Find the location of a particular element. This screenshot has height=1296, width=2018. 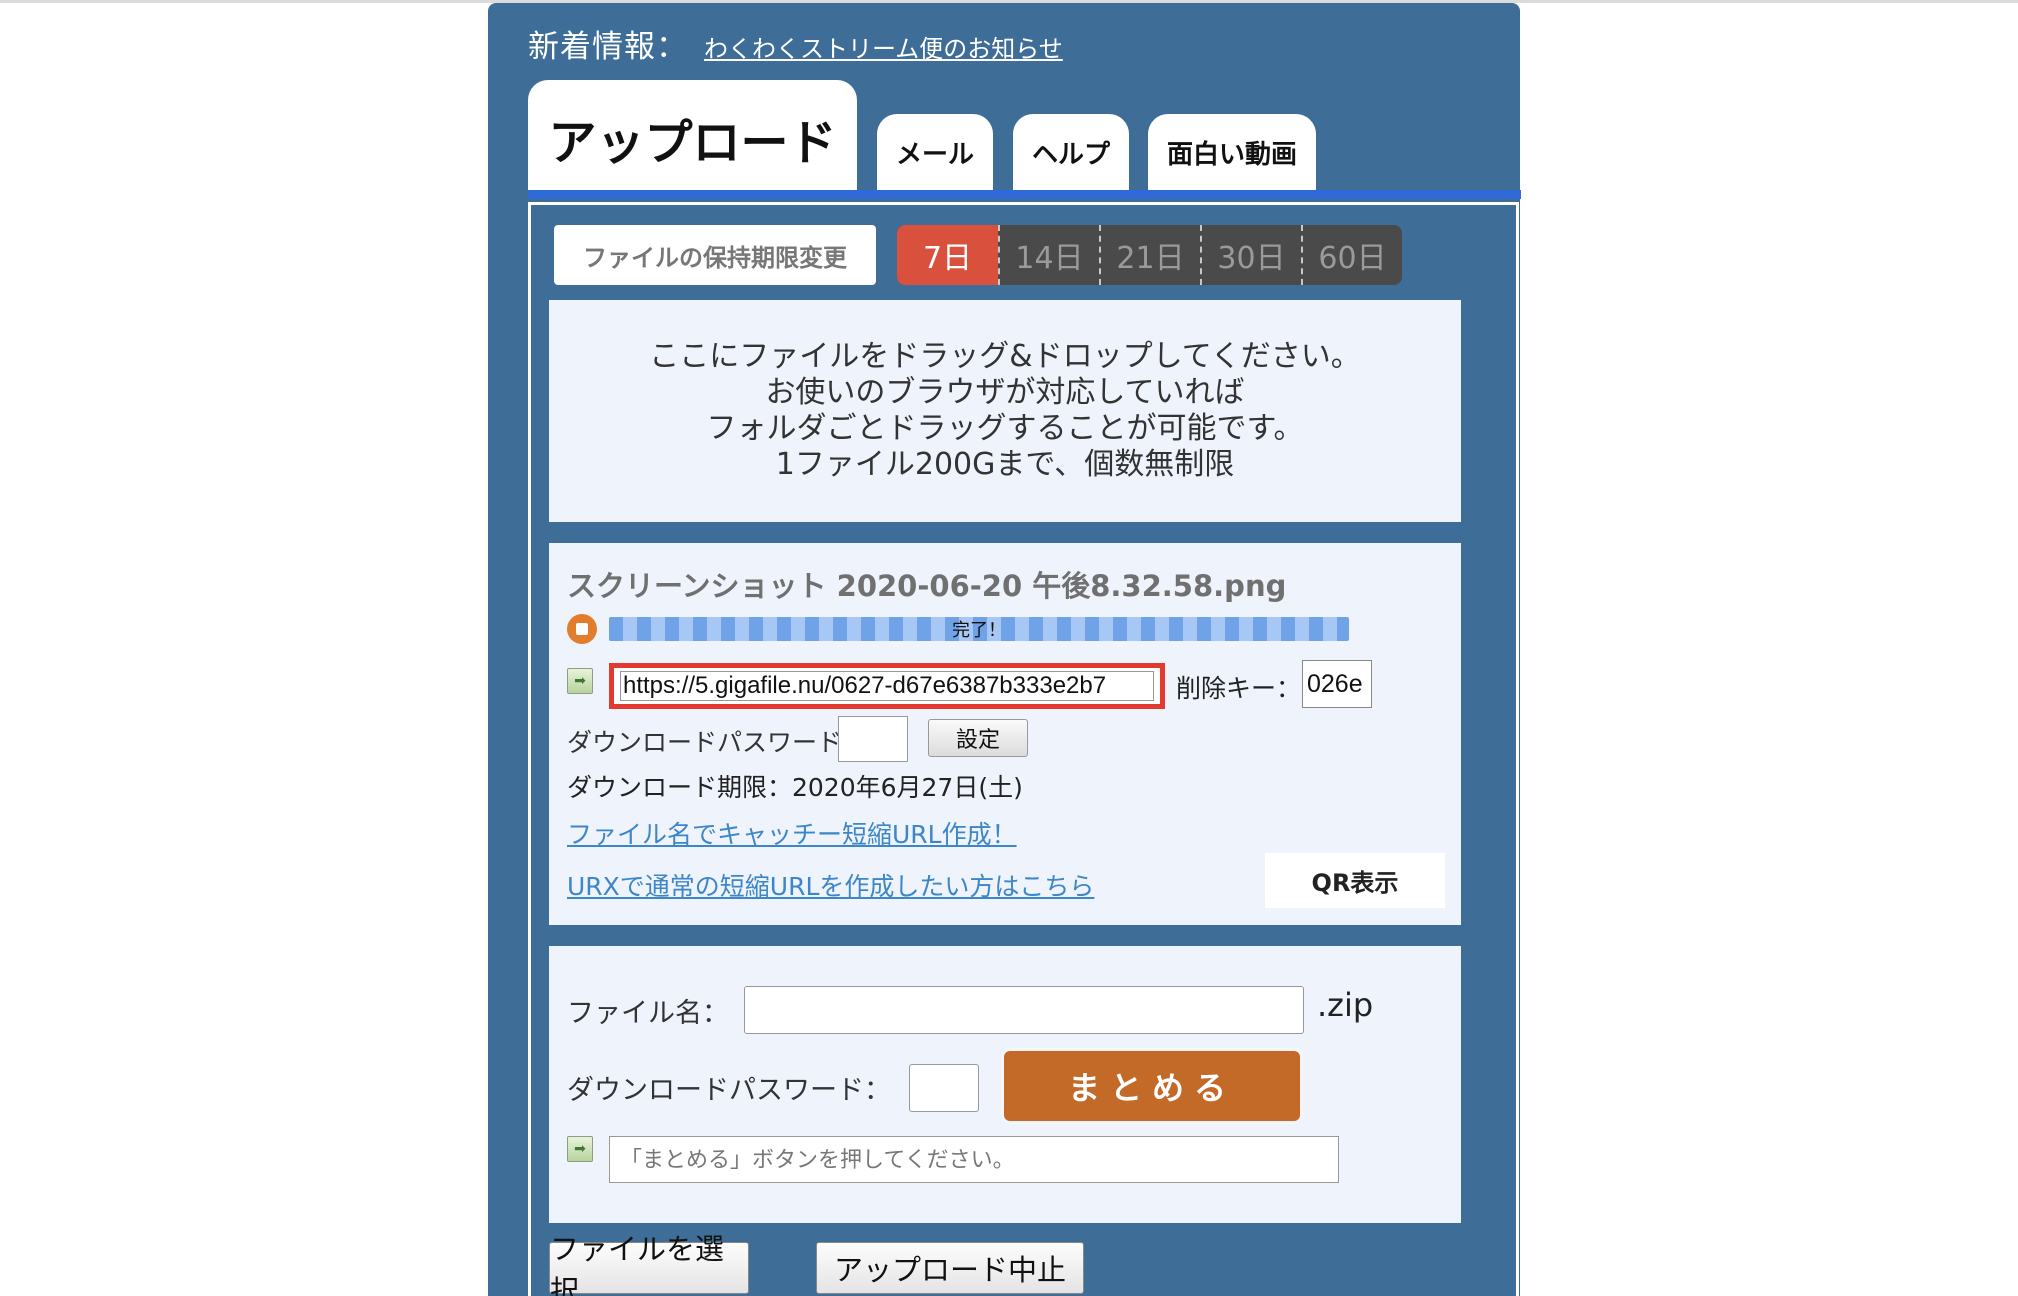

qr-display-button: QR表示 is located at coordinates (1355, 880).